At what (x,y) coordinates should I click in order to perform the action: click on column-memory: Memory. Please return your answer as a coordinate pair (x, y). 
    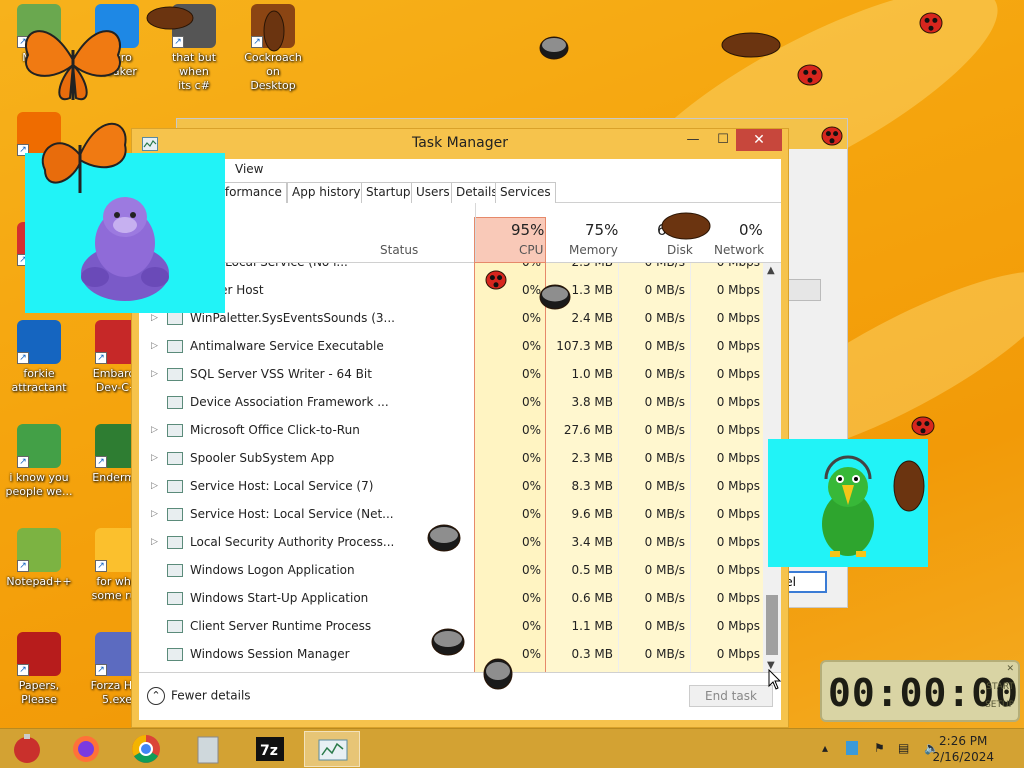
    Looking at the image, I should click on (593, 250).